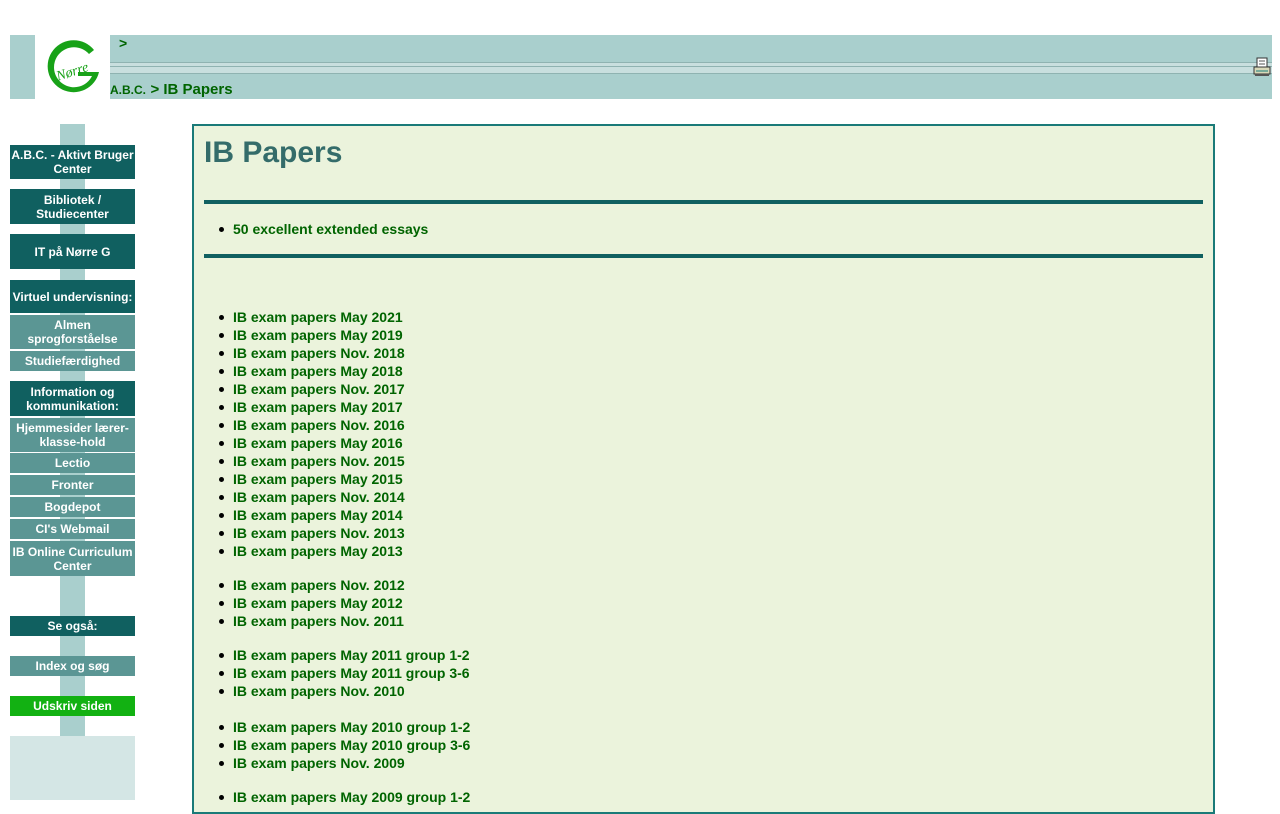 This screenshot has height=814, width=1280. Describe the element at coordinates (319, 533) in the screenshot. I see `exam-paper-link: IB exam papers Nov. 2013` at that location.